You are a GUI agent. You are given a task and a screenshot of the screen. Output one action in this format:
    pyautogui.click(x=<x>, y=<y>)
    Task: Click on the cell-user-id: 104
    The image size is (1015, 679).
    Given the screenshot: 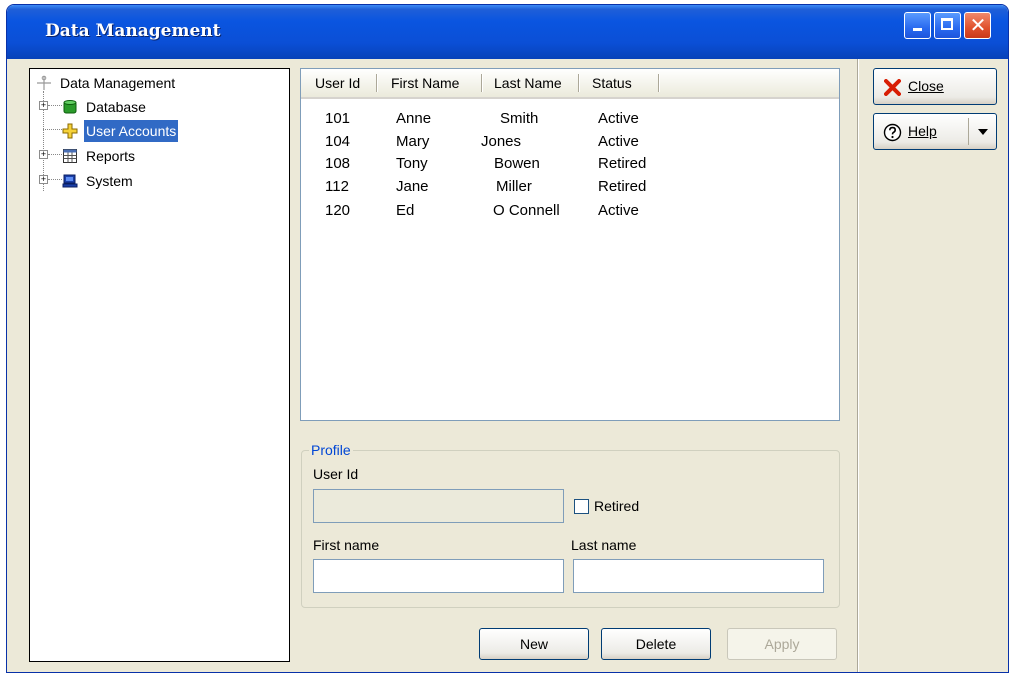 What is the action you would take?
    pyautogui.click(x=338, y=141)
    